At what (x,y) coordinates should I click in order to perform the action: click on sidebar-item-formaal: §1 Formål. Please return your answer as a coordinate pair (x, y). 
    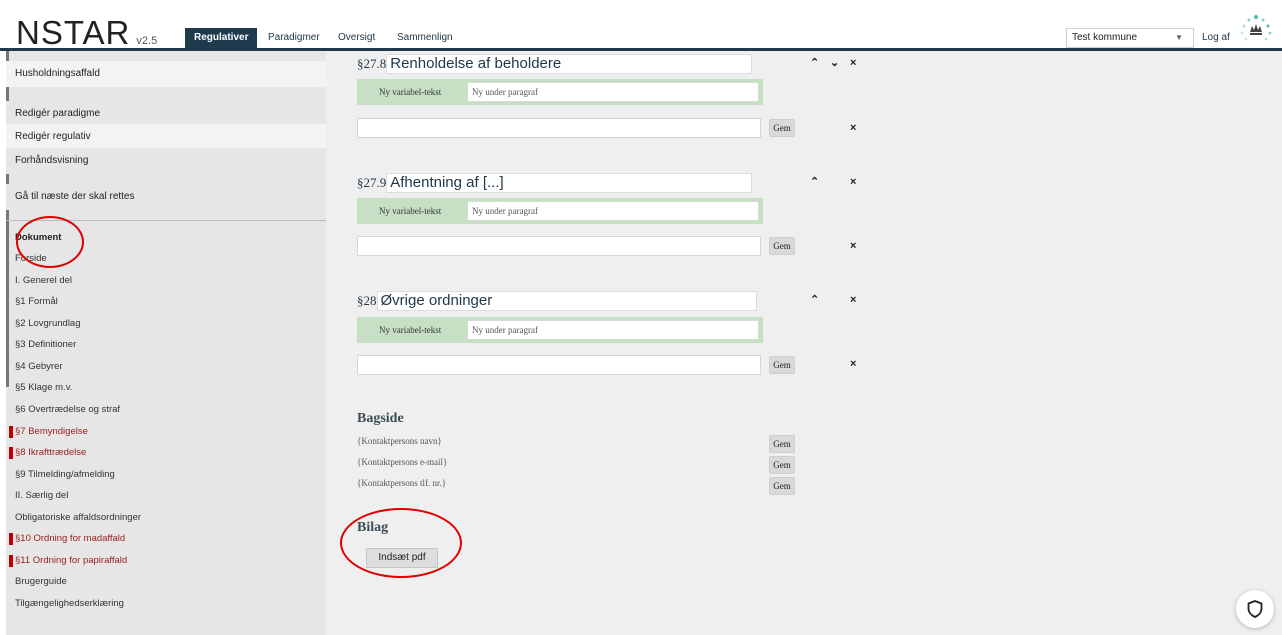
    Looking at the image, I should click on (166, 302).